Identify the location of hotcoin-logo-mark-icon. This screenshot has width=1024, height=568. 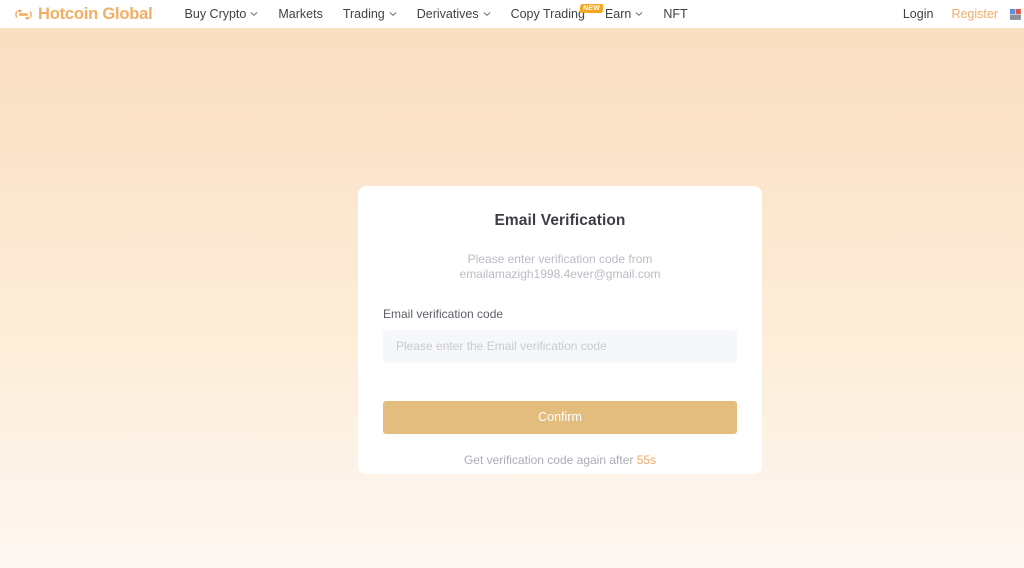
(23, 14).